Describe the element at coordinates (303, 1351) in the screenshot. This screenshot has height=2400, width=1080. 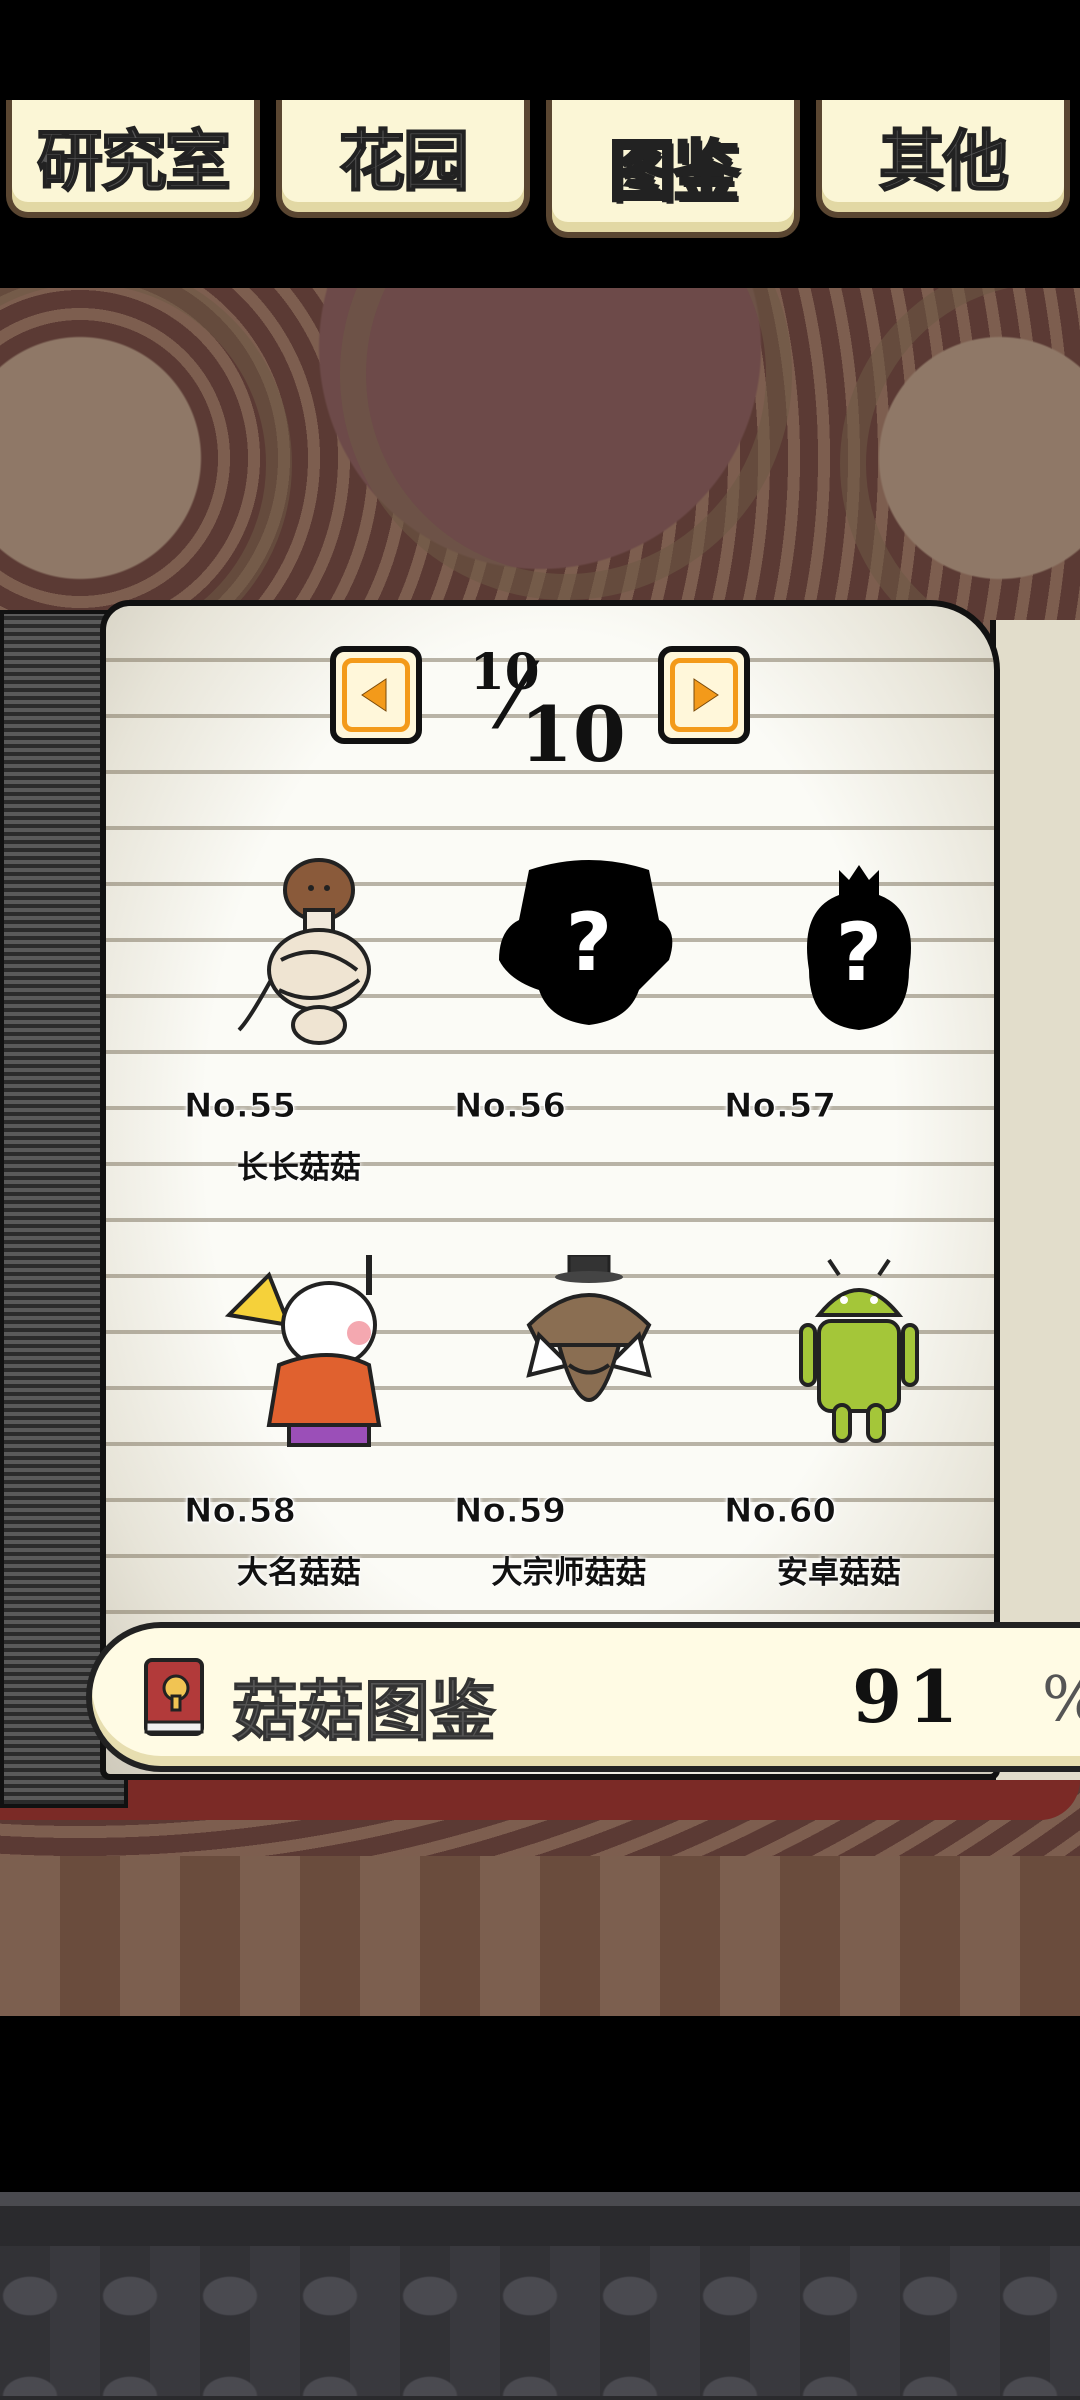
I see `daimyo-mushroom-icon` at that location.